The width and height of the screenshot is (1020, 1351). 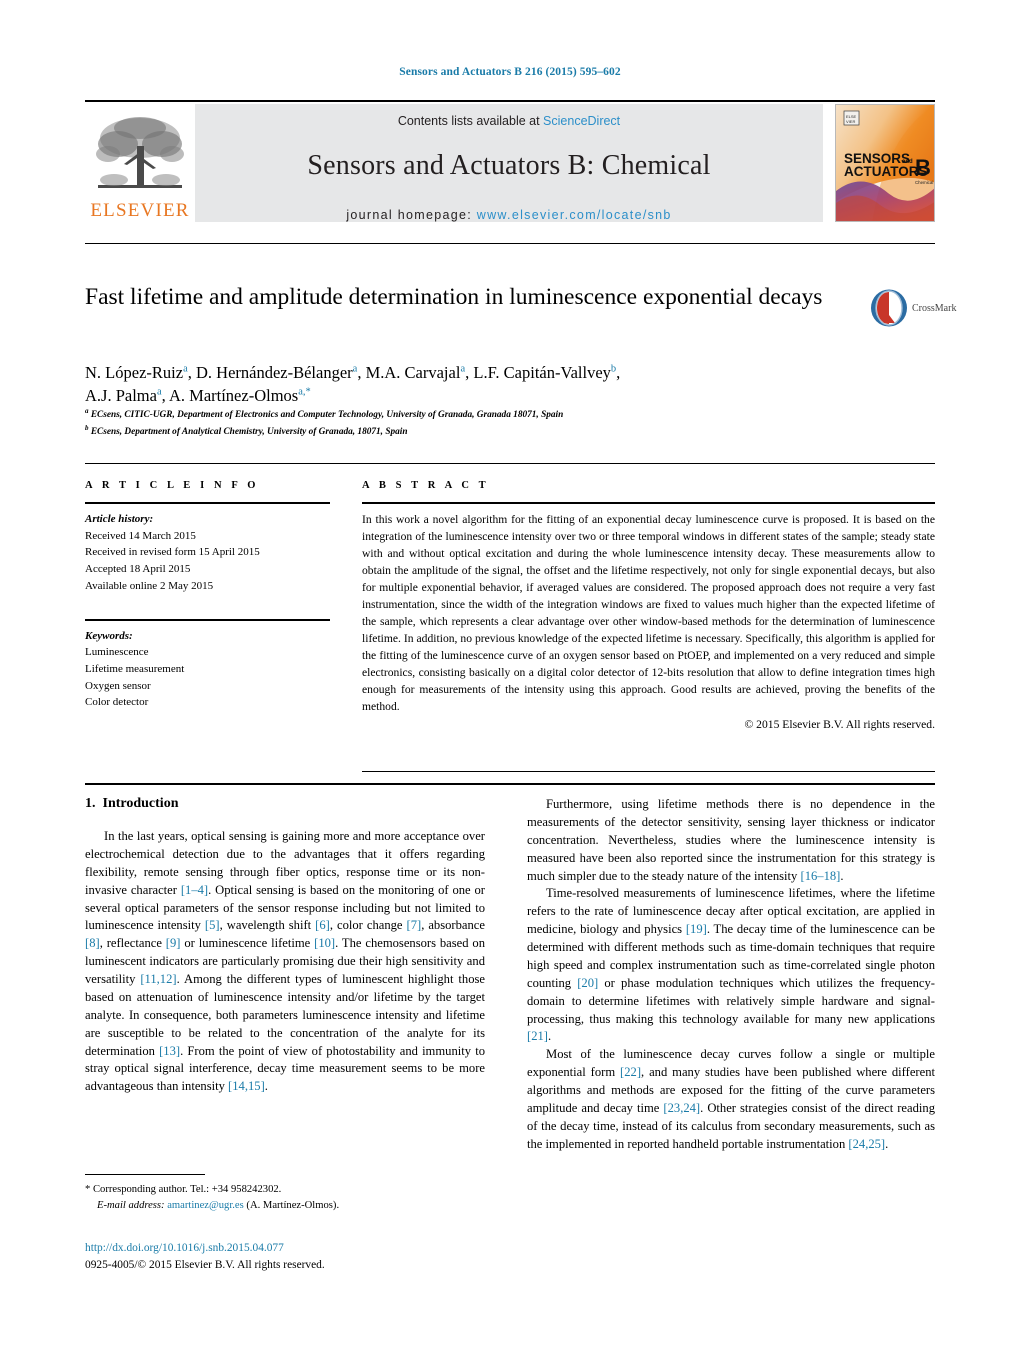 I want to click on citation-link: [1–4], so click(x=194, y=890).